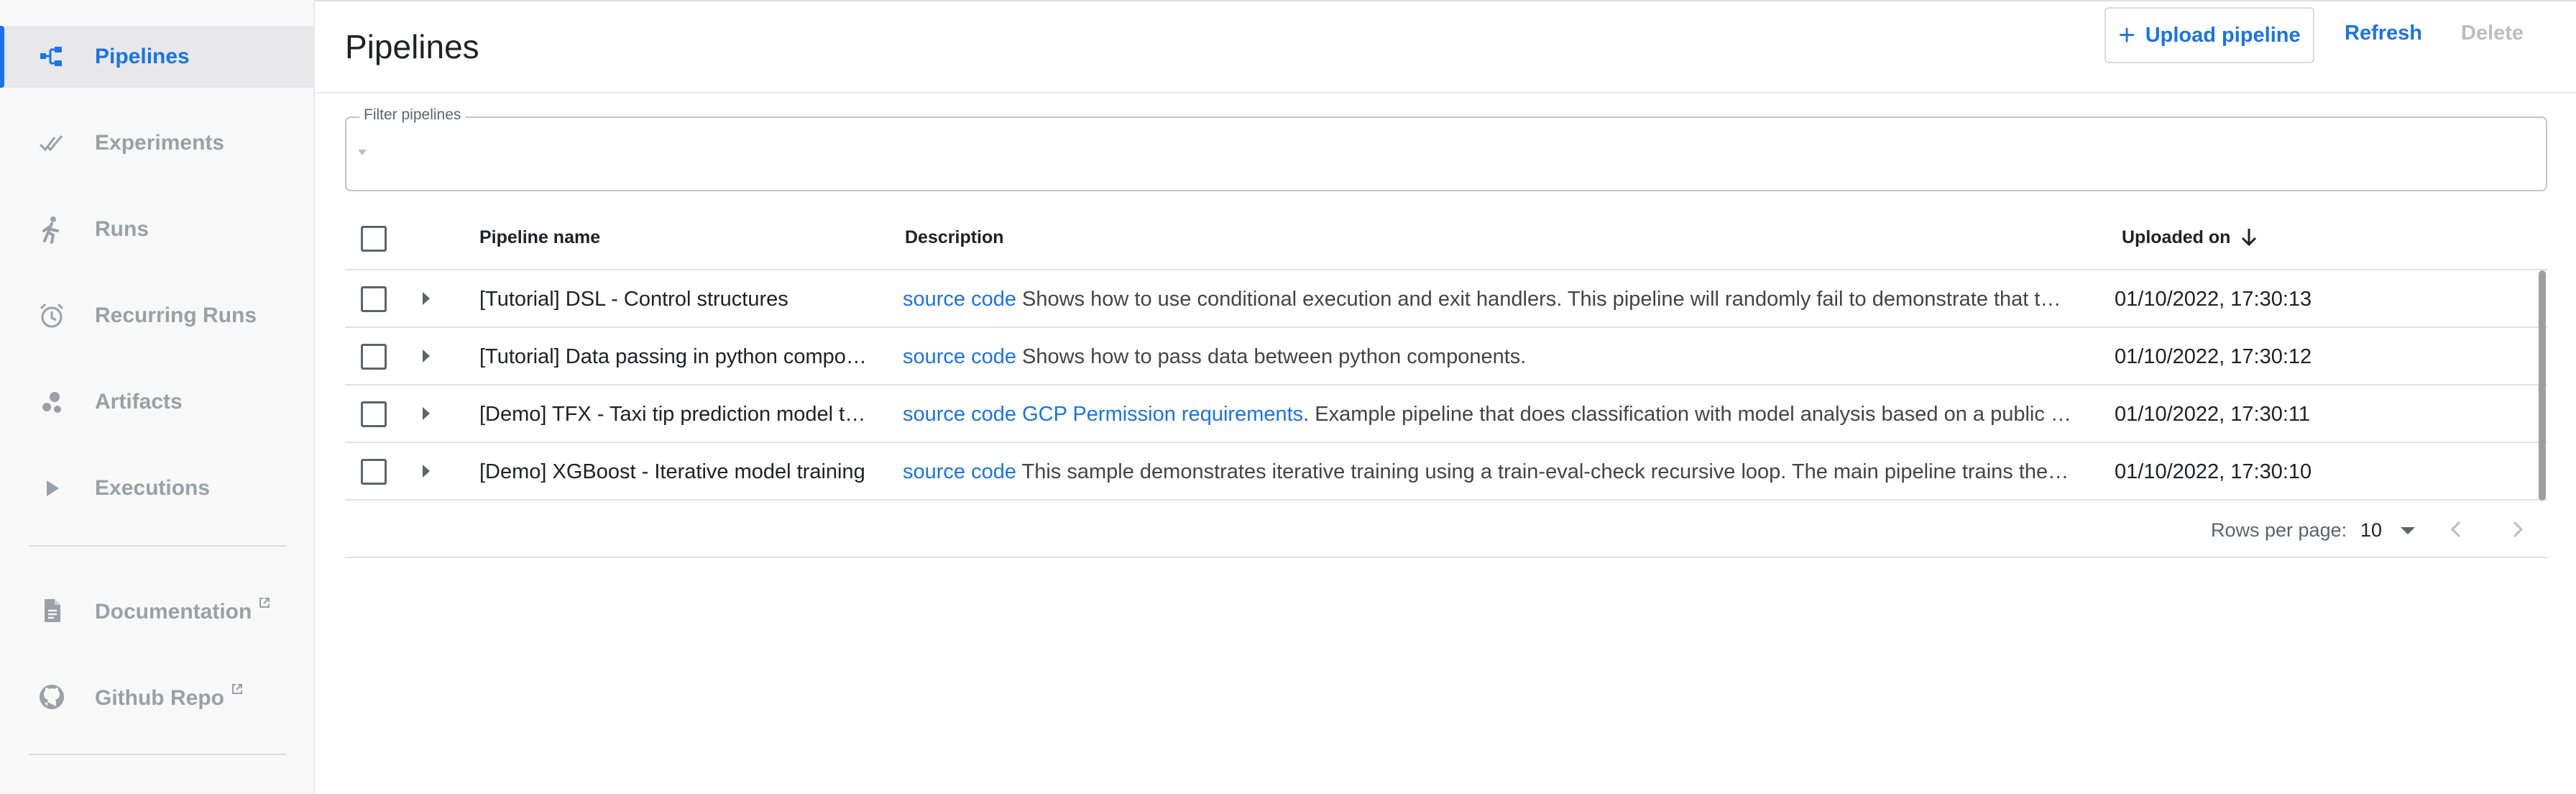 This screenshot has width=2576, height=794. What do you see at coordinates (2213, 471) in the screenshot?
I see `uploaded-on: 01/10/2022, 17:30:10` at bounding box center [2213, 471].